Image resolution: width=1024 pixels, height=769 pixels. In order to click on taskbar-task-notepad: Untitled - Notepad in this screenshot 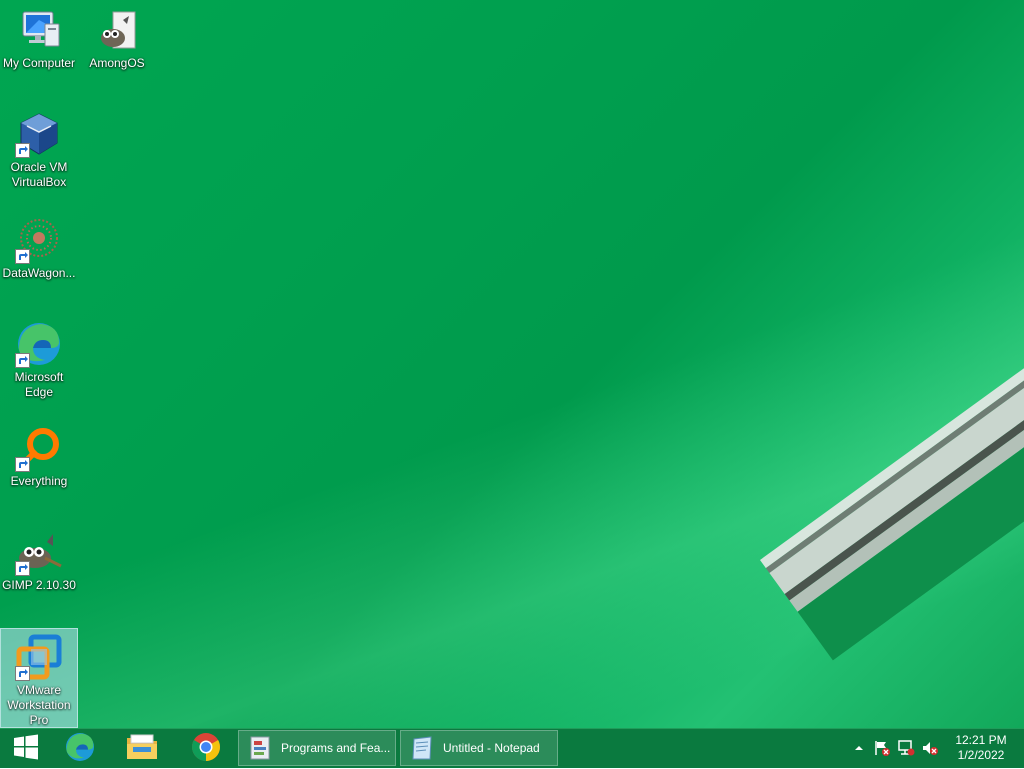, I will do `click(479, 748)`.